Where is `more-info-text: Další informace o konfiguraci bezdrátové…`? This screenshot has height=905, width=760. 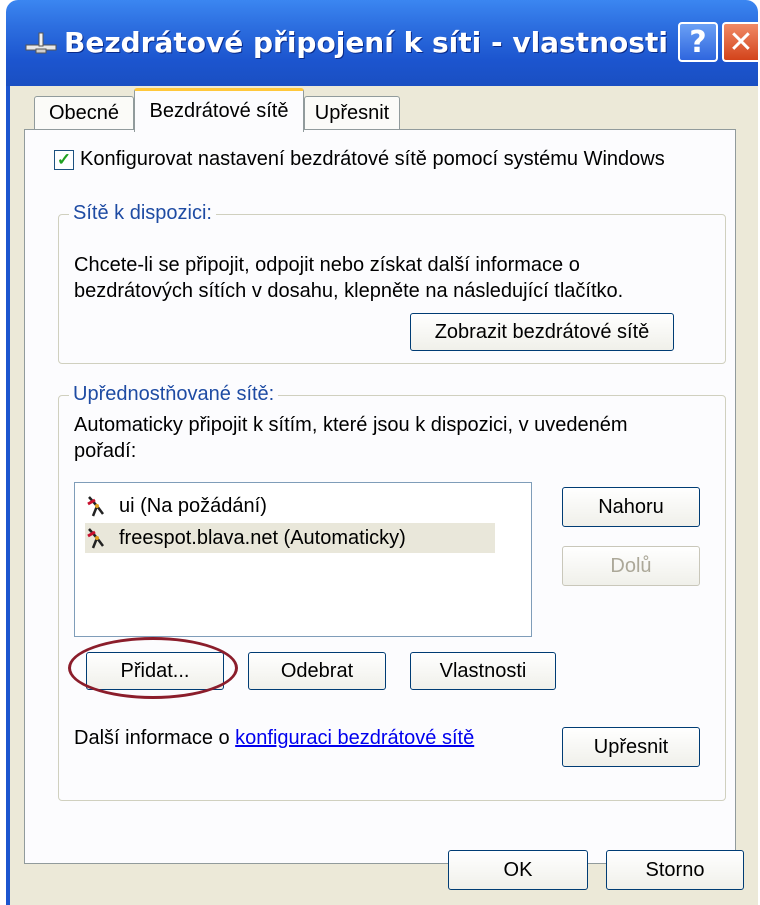
more-info-text: Další informace o konfiguraci bezdrátové… is located at coordinates (274, 738).